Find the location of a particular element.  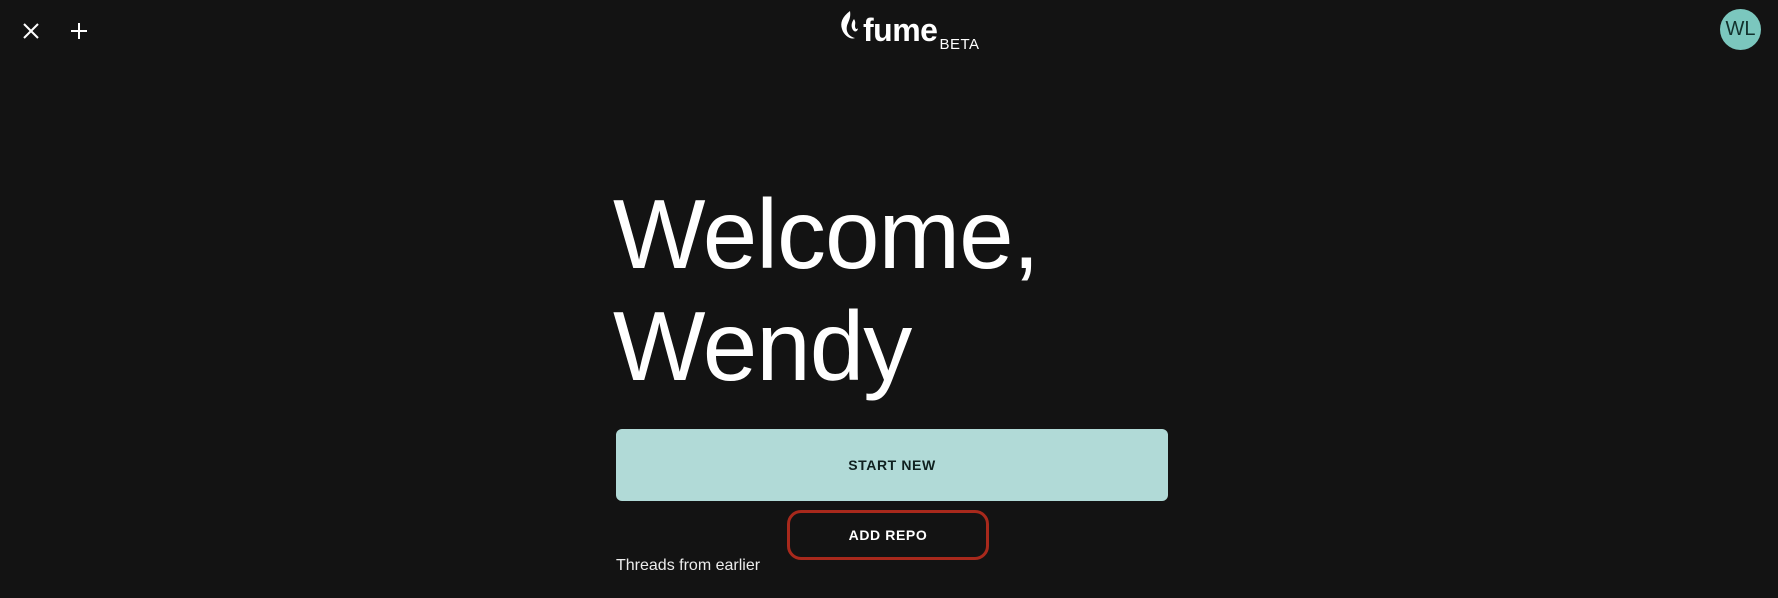

beta-badge: BETA is located at coordinates (959, 44).